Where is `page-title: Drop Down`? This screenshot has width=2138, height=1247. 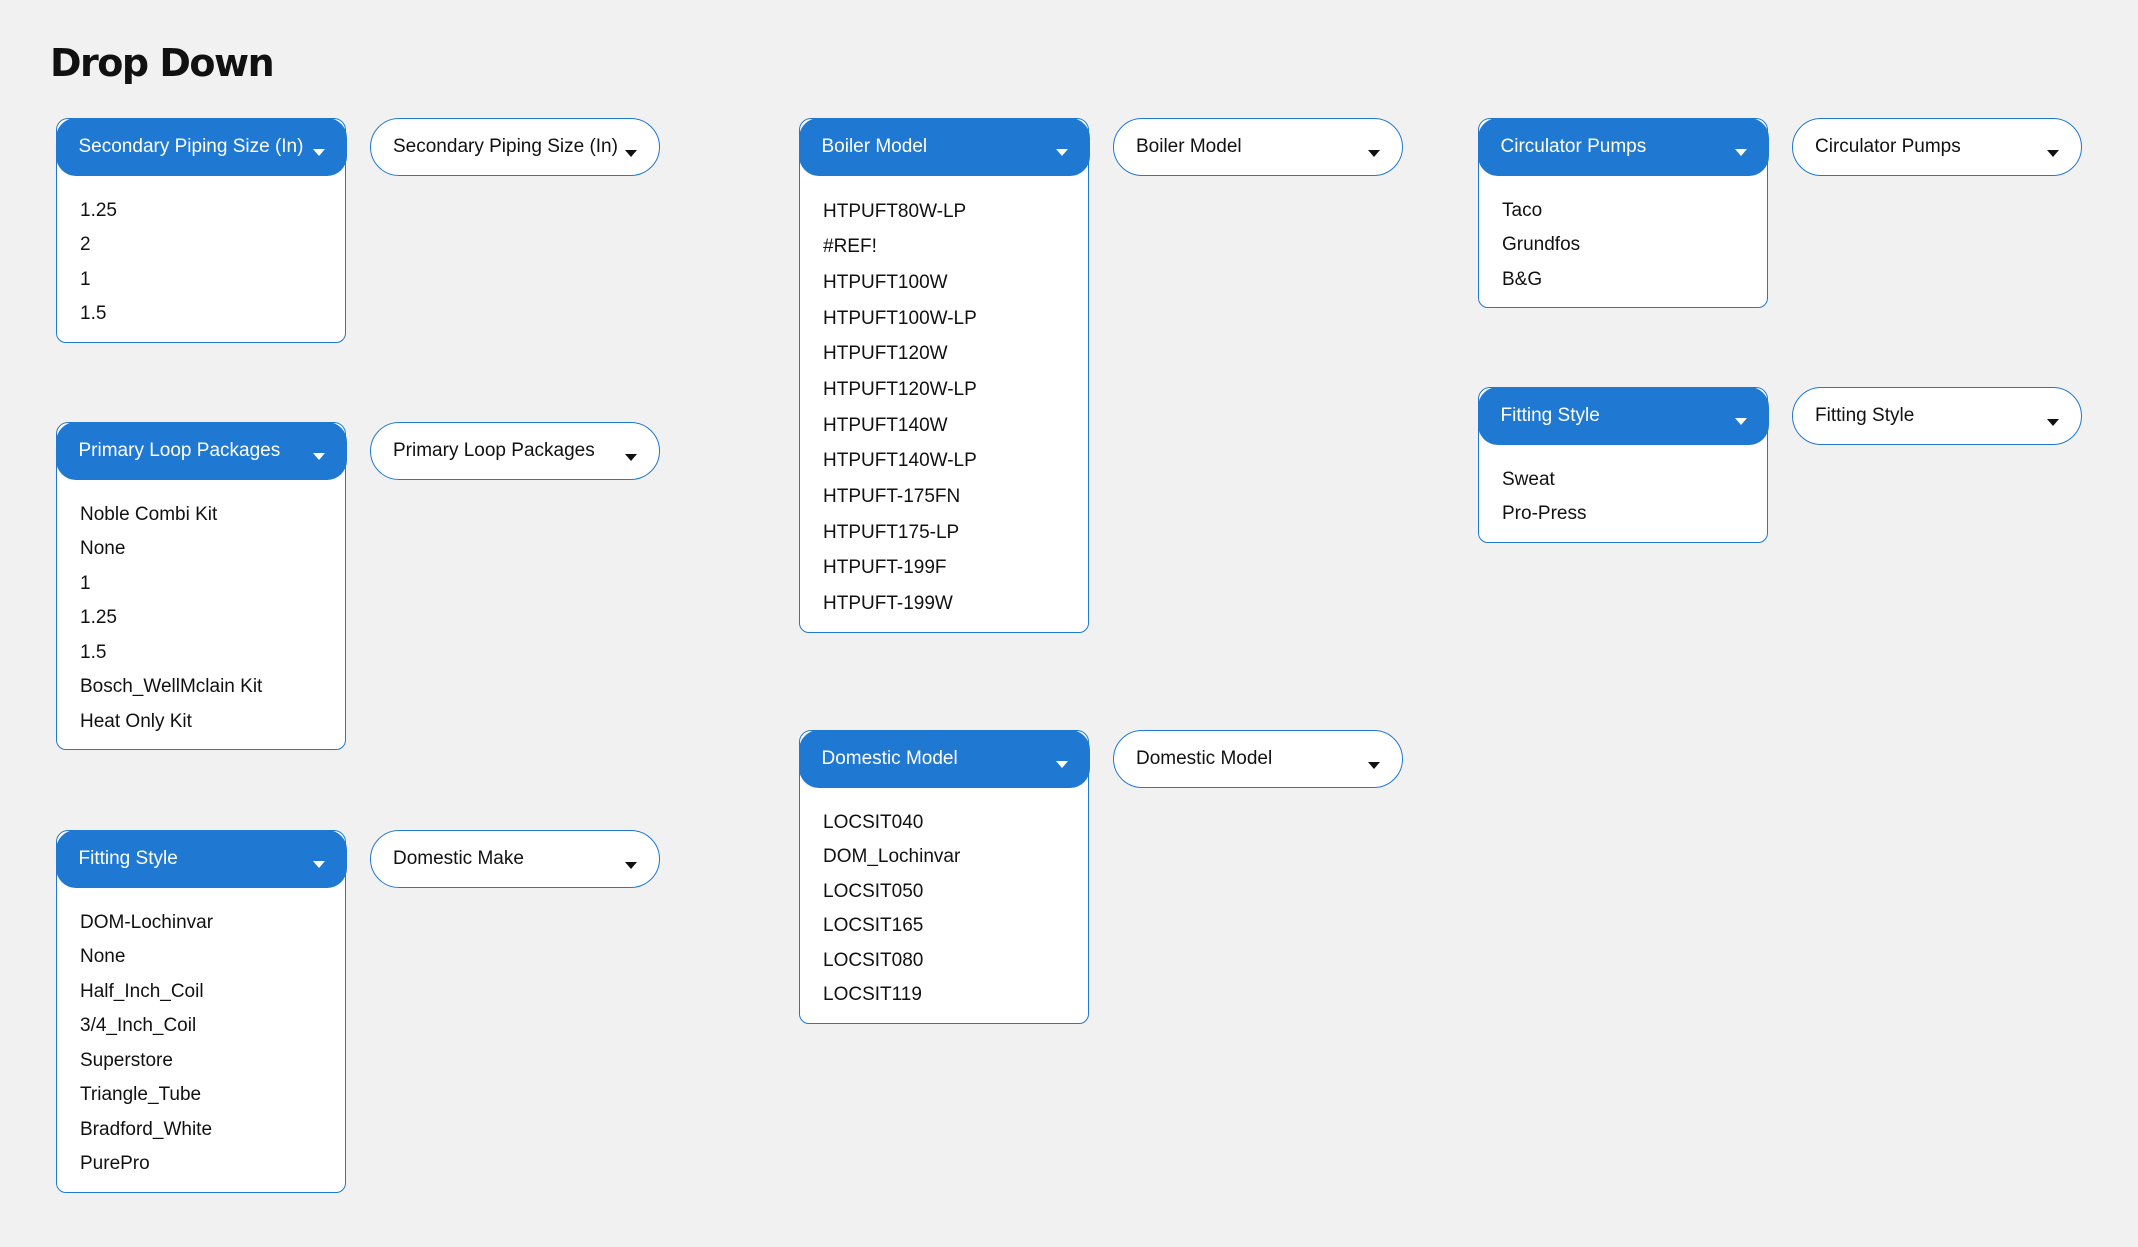
page-title: Drop Down is located at coordinates (162, 63).